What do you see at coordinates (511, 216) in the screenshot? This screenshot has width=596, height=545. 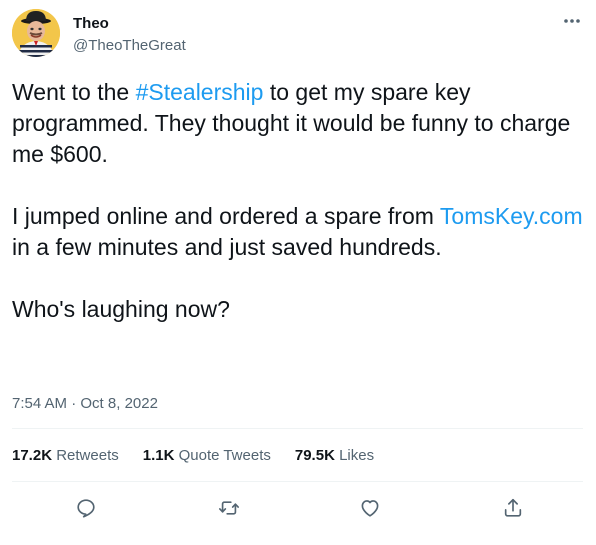 I see `url-link: TomsKey.com` at bounding box center [511, 216].